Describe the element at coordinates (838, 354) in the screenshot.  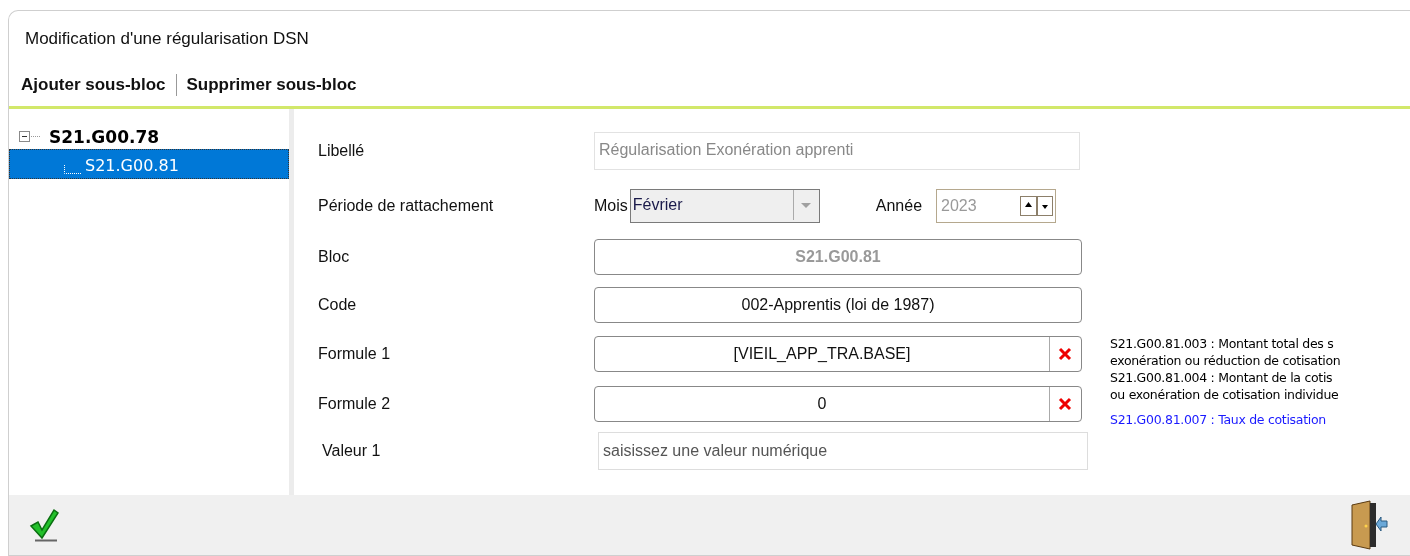
I see `formula-field: [VIEIL_APP_TRA.BASE]` at that location.